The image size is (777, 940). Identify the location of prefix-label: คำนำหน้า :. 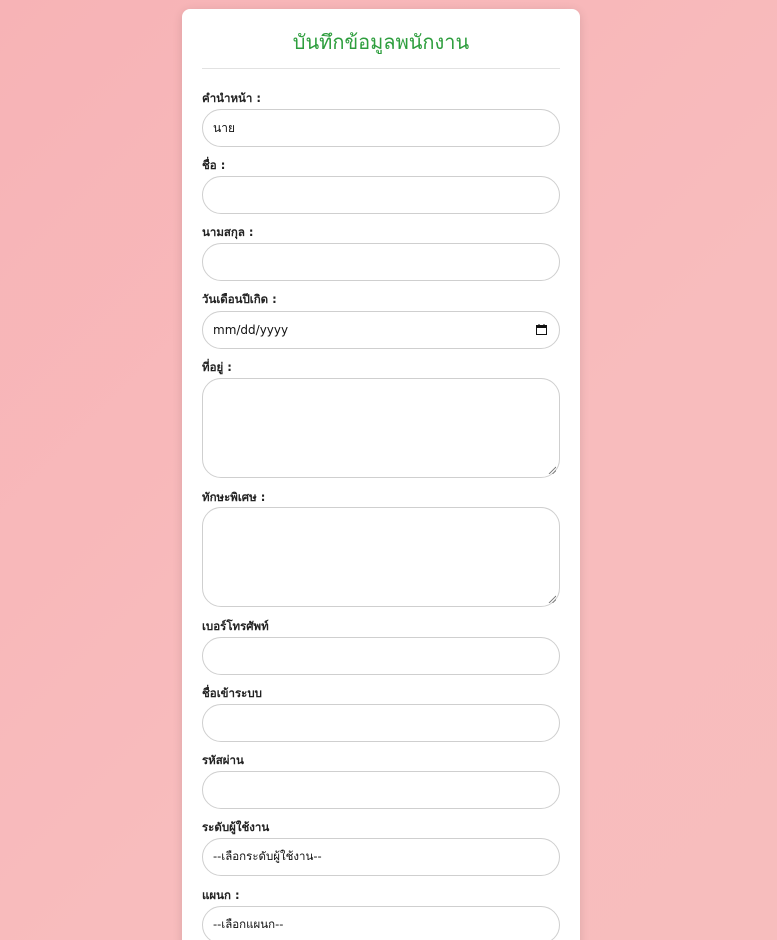
(231, 98).